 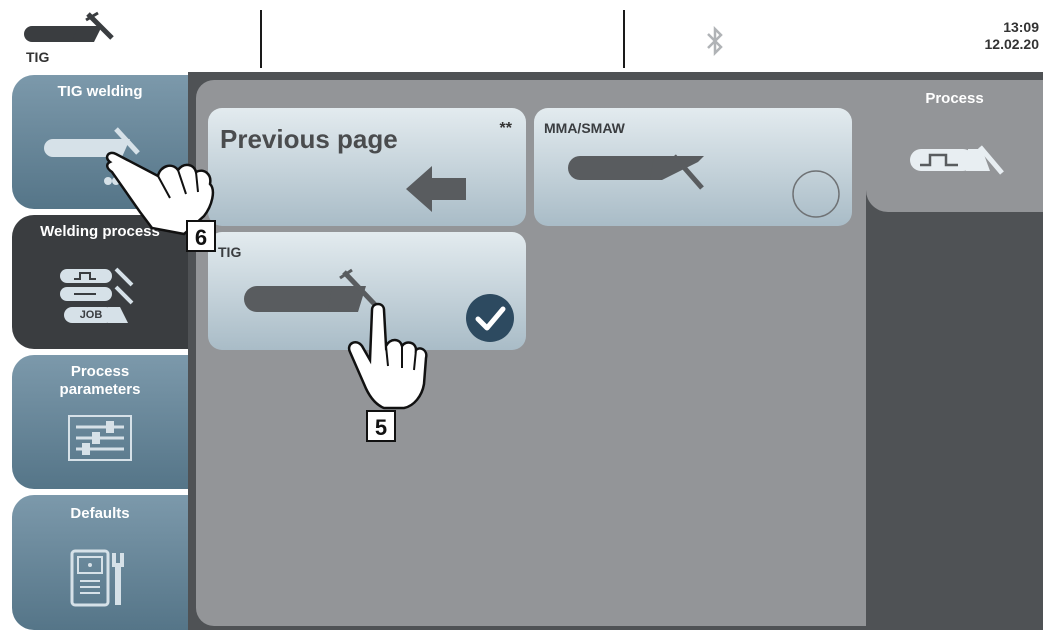 I want to click on mode-label: TIG, so click(x=38, y=57).